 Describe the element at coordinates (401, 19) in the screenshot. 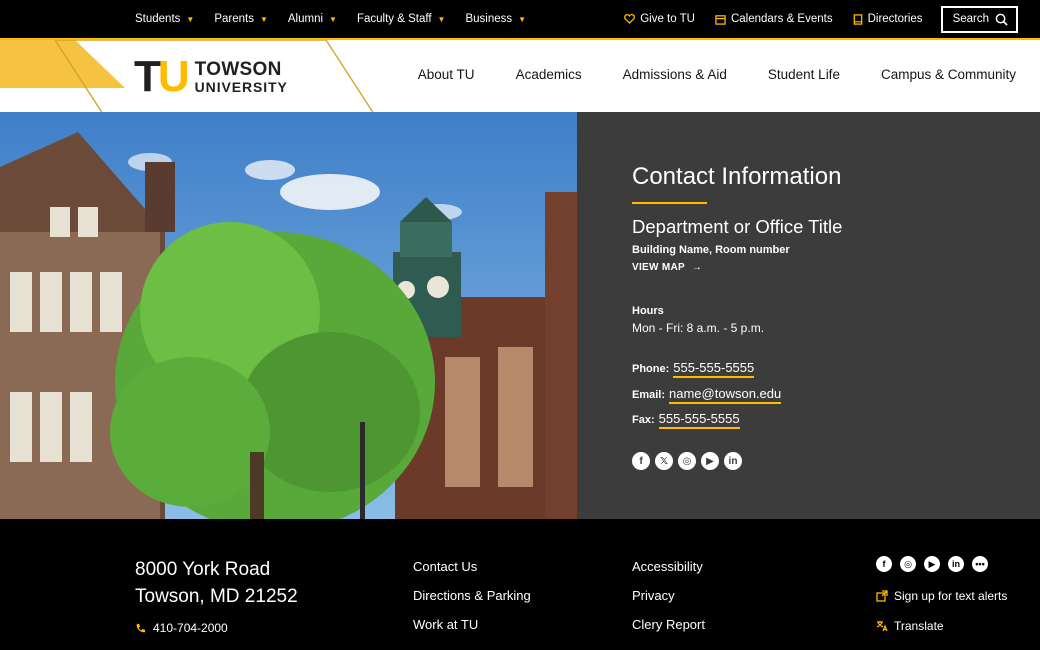

I see `audience-faculty-staff: Faculty & Staff ▼` at that location.